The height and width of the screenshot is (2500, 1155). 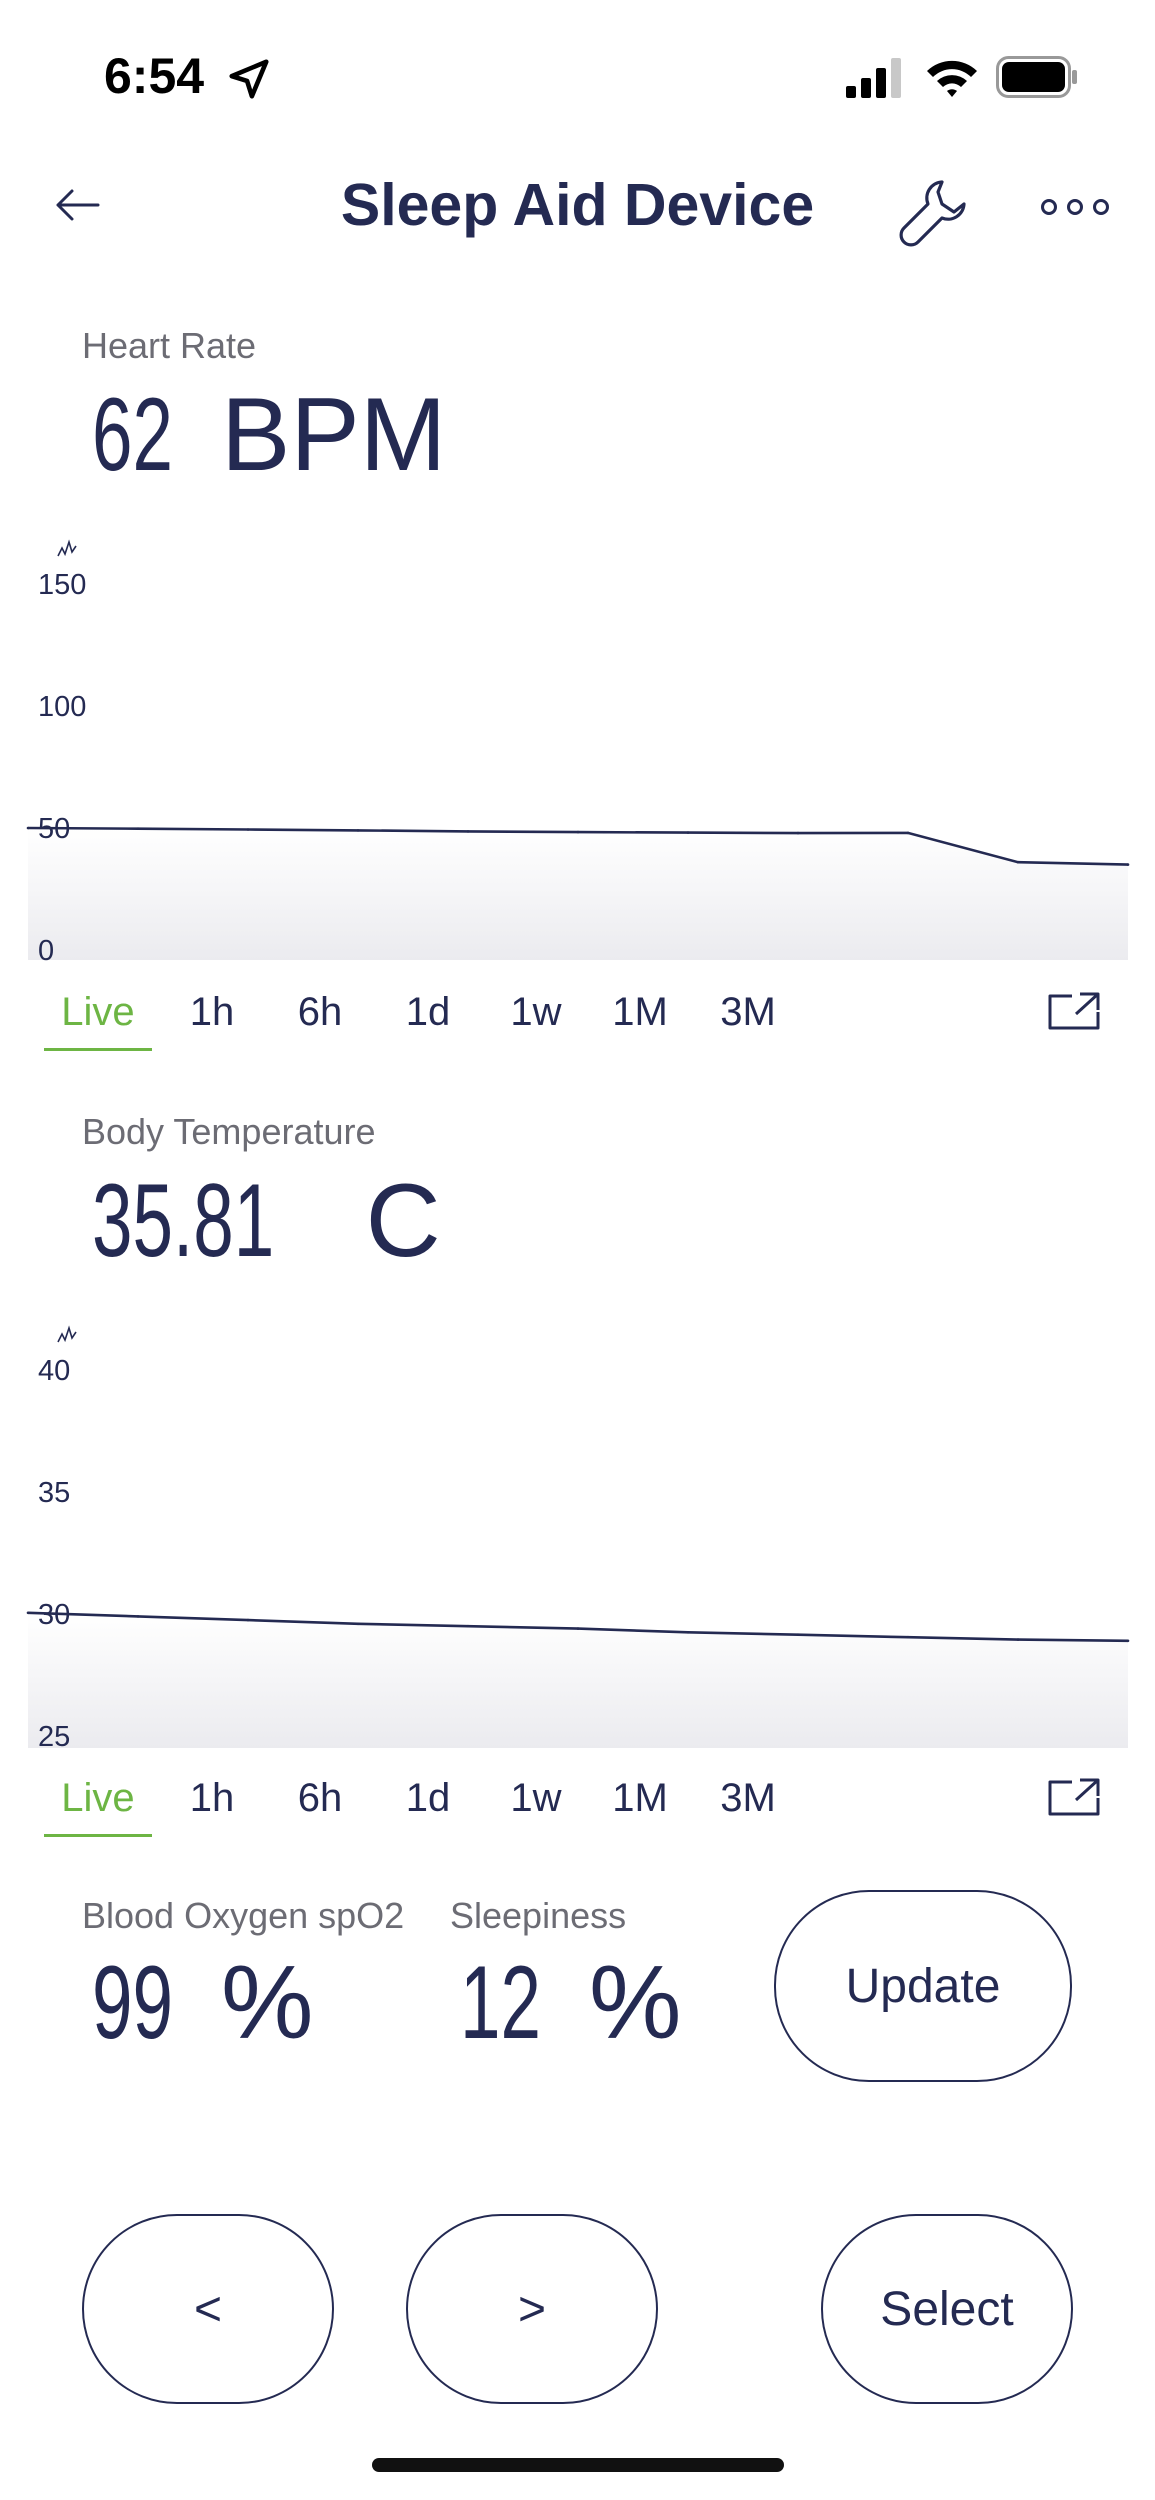 What do you see at coordinates (570, 2003) in the screenshot?
I see `sleepiness-value: 12 %` at bounding box center [570, 2003].